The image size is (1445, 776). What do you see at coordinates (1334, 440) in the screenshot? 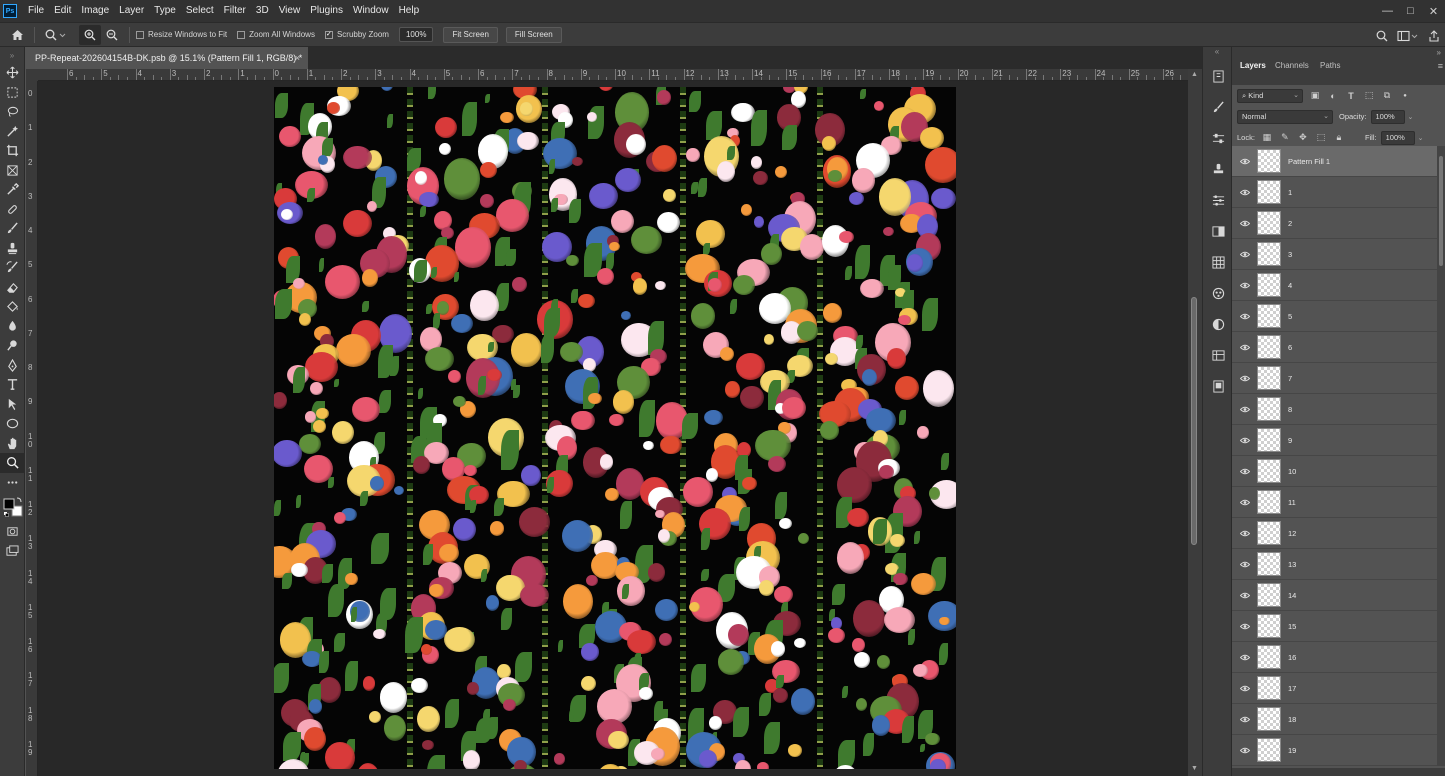
I see `layer-row: 9` at bounding box center [1334, 440].